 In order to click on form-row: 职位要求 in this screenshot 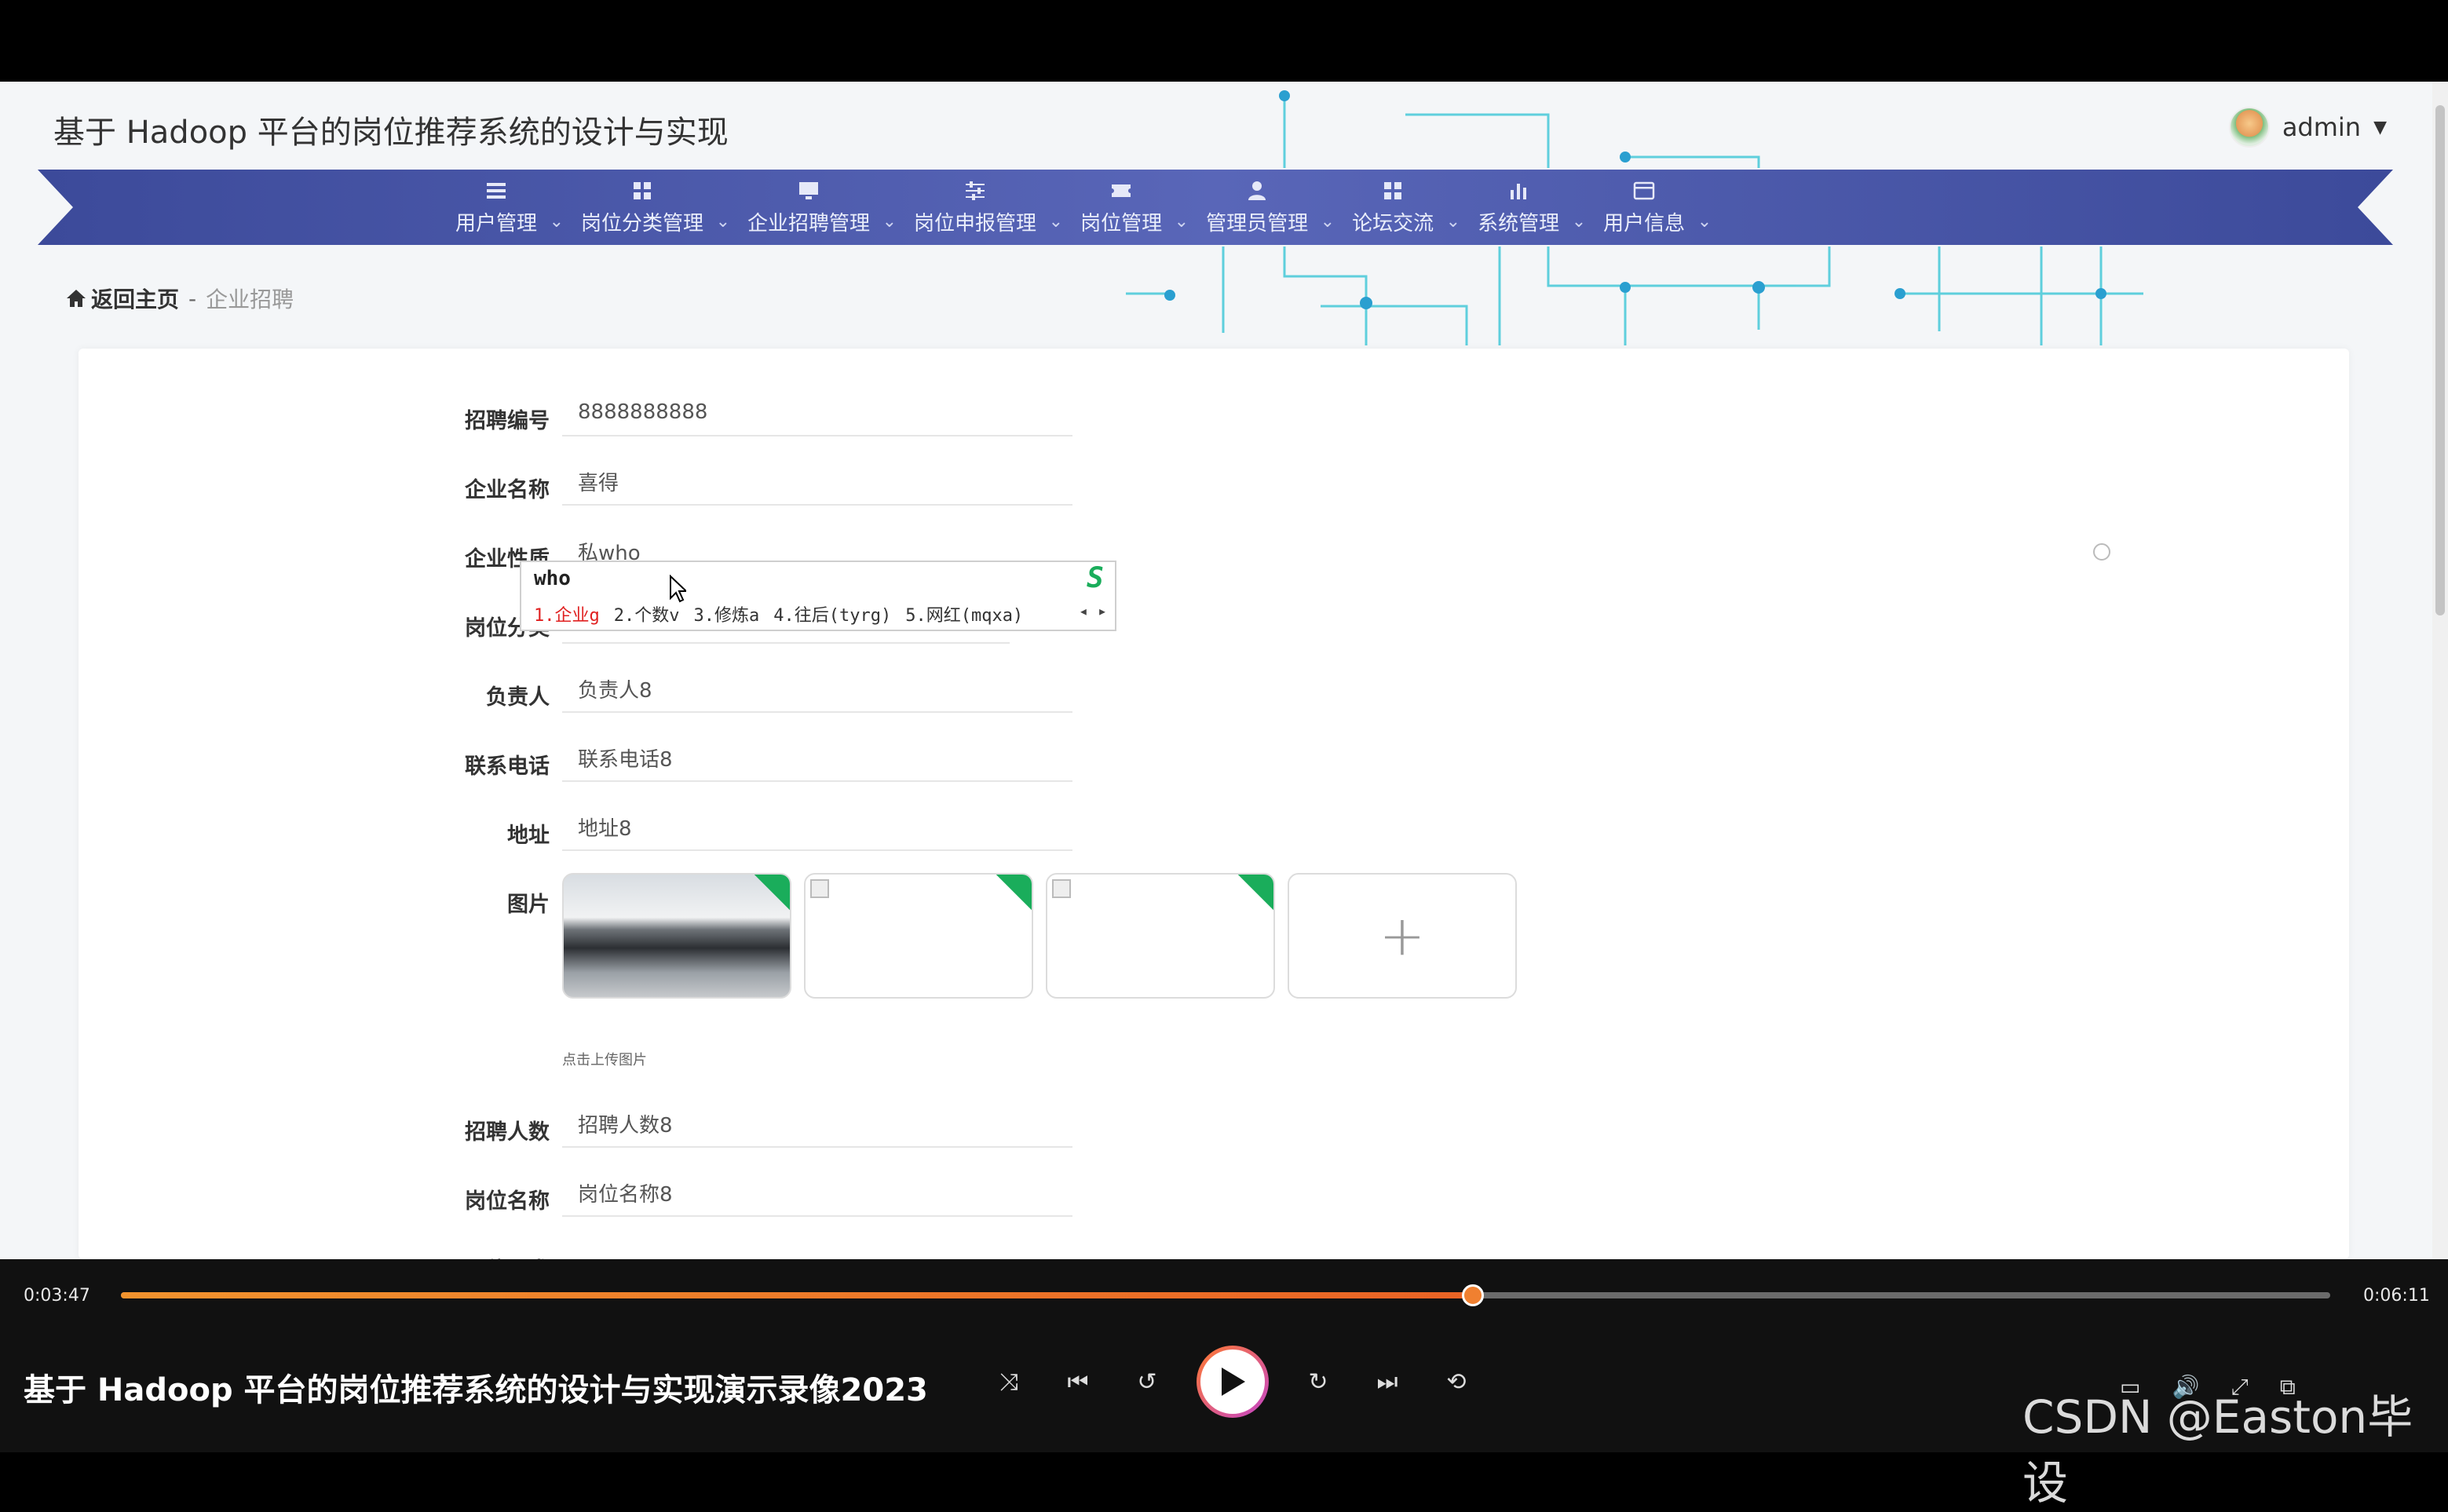, I will do `click(589, 1249)`.